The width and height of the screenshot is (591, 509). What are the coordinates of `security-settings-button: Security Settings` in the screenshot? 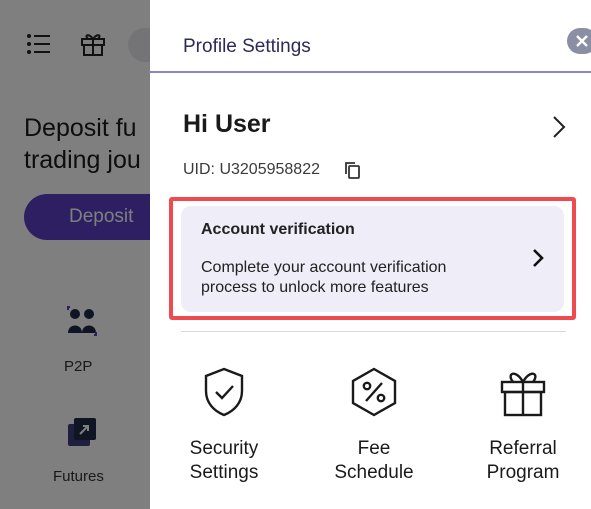 It's located at (224, 425).